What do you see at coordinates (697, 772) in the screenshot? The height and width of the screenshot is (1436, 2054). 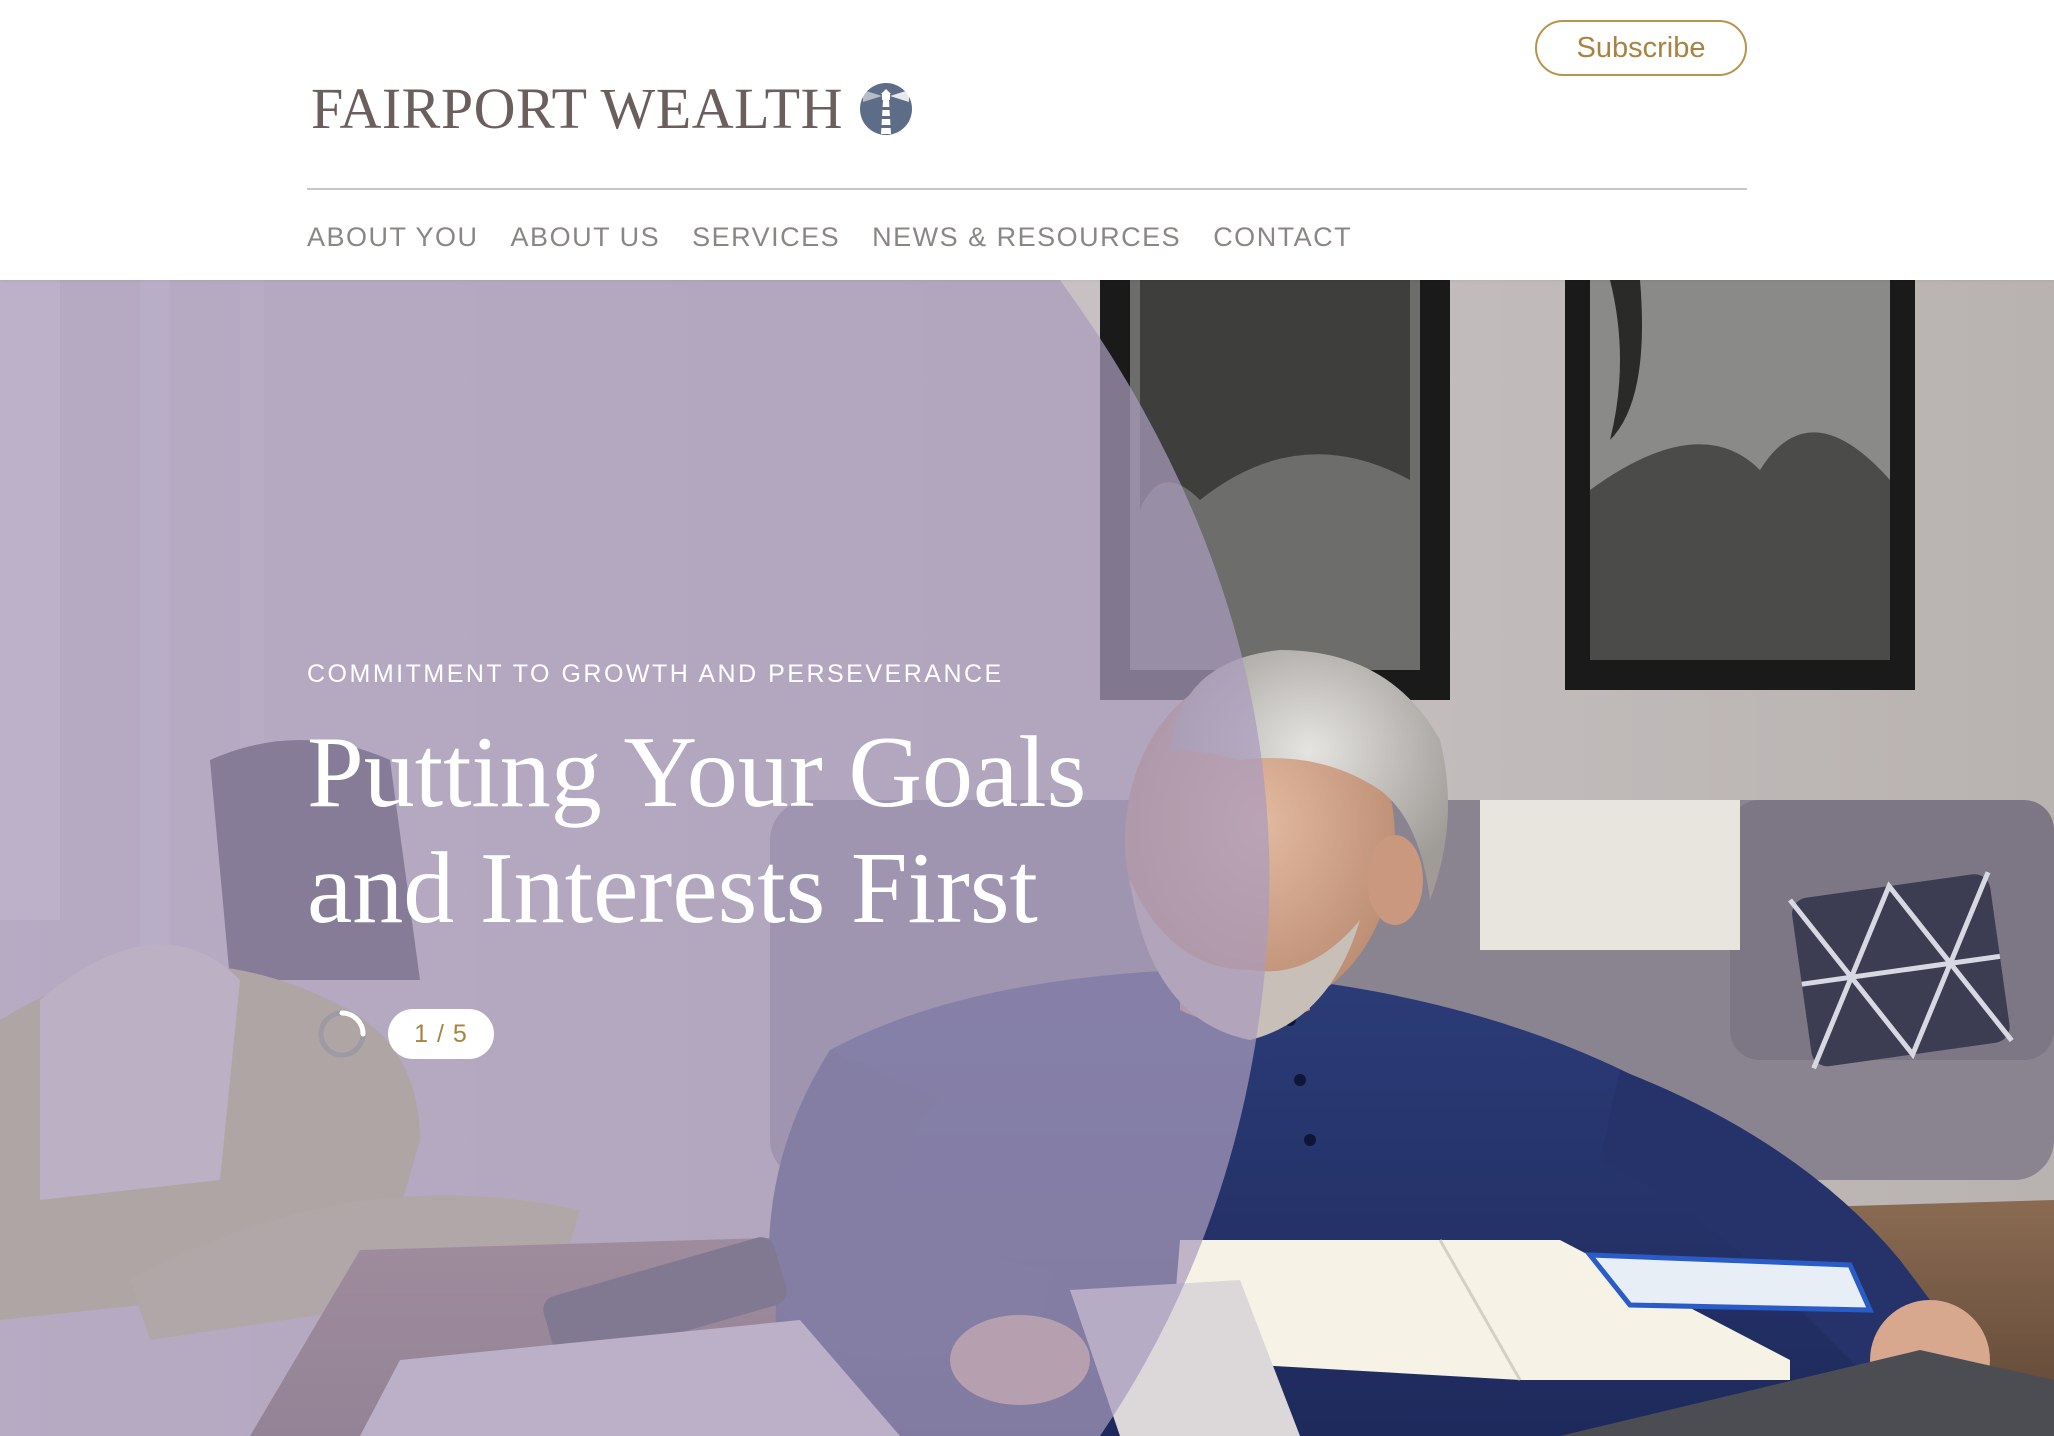 I see `hero-title-line-1: Putting Your Goals` at bounding box center [697, 772].